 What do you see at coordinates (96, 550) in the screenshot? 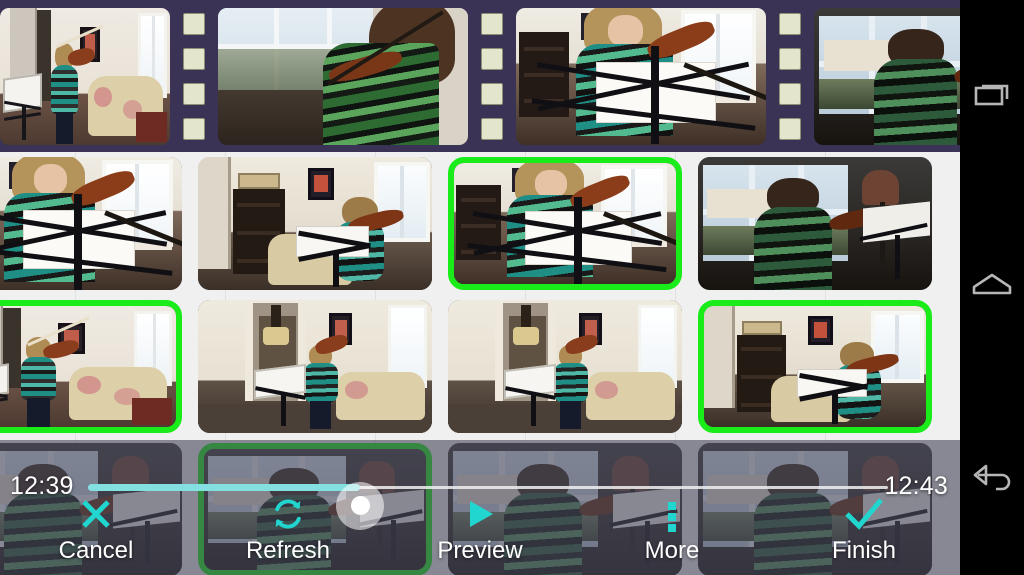
I see `cancel-label: Cancel` at bounding box center [96, 550].